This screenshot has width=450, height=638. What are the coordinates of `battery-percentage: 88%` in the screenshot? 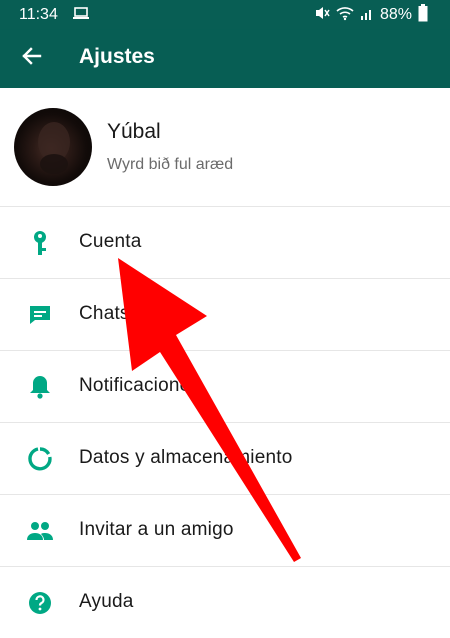 It's located at (395, 14).